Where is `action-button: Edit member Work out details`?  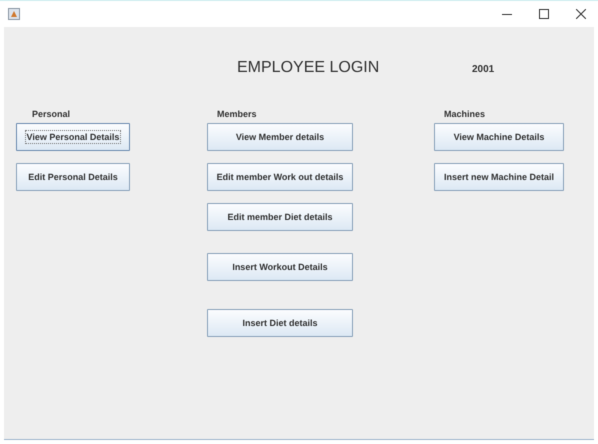
action-button: Edit member Work out details is located at coordinates (280, 177).